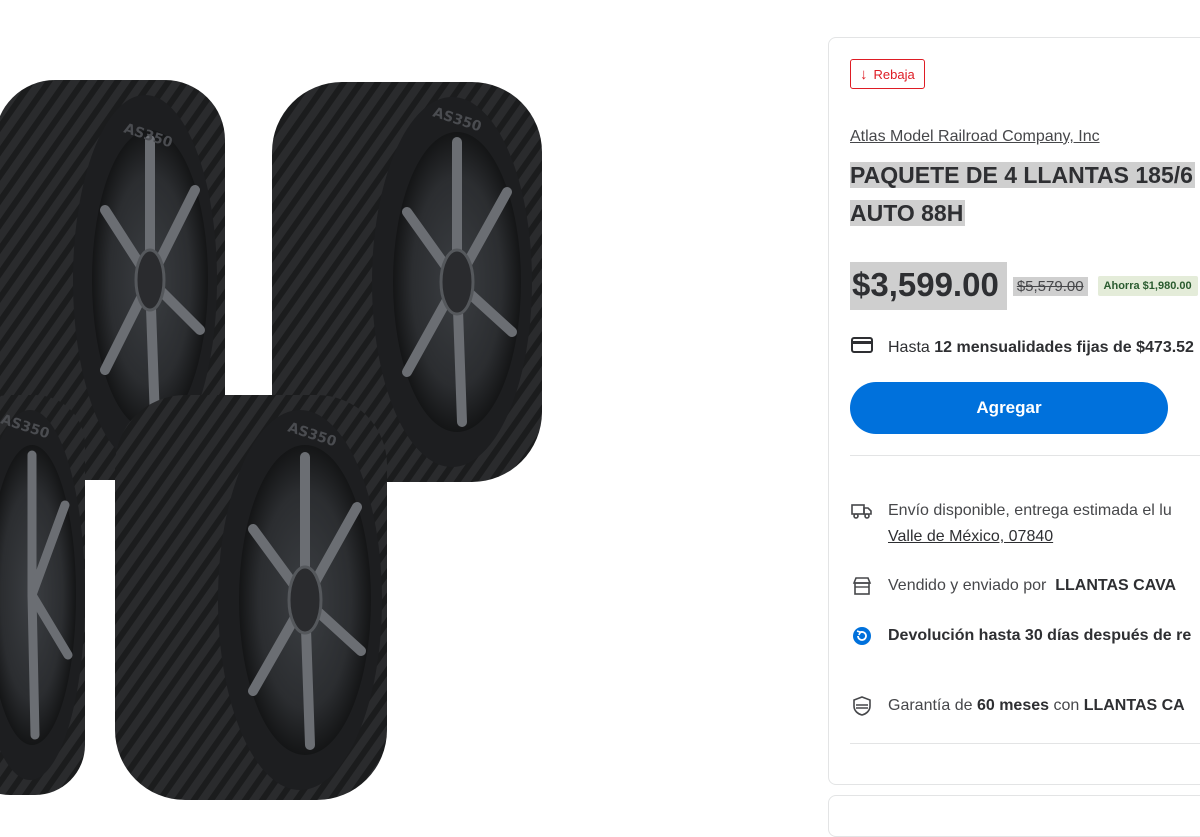  Describe the element at coordinates (251, 597) in the screenshot. I see `tire-4: AS350` at that location.